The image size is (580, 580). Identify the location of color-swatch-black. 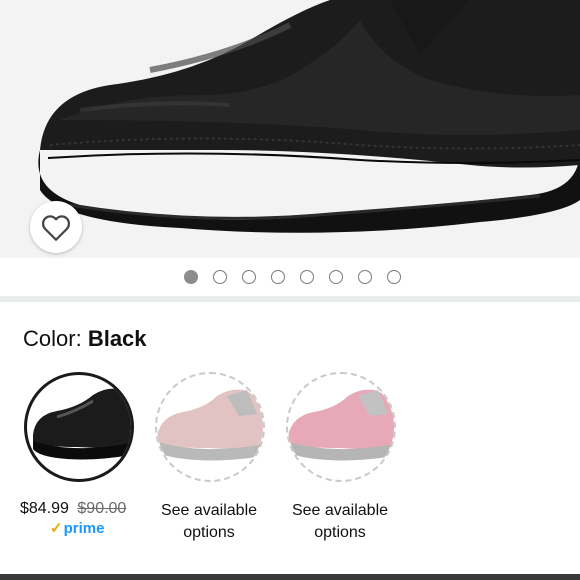
(79, 427).